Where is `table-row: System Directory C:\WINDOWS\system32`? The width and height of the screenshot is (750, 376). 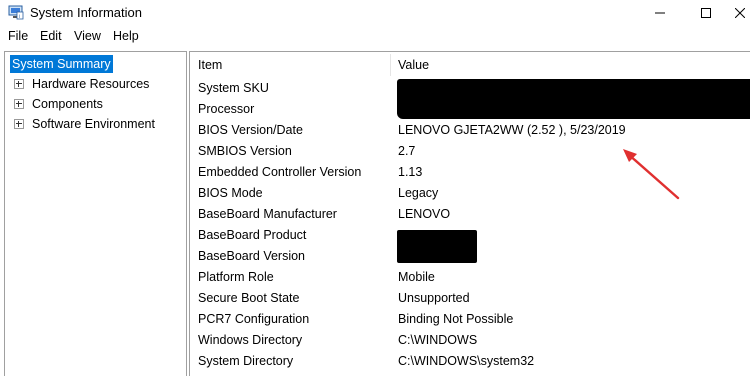
table-row: System Directory C:\WINDOWS\system32 is located at coordinates (470, 361).